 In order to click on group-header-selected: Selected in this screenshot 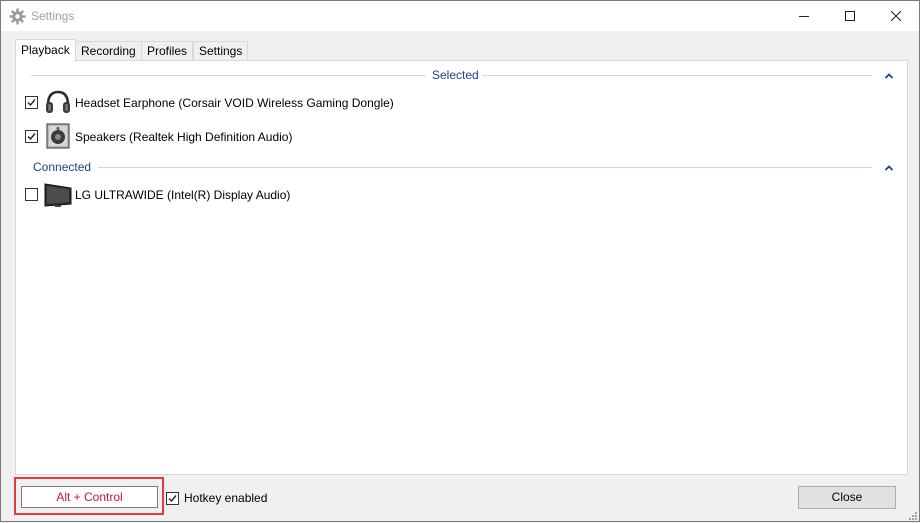, I will do `click(461, 76)`.